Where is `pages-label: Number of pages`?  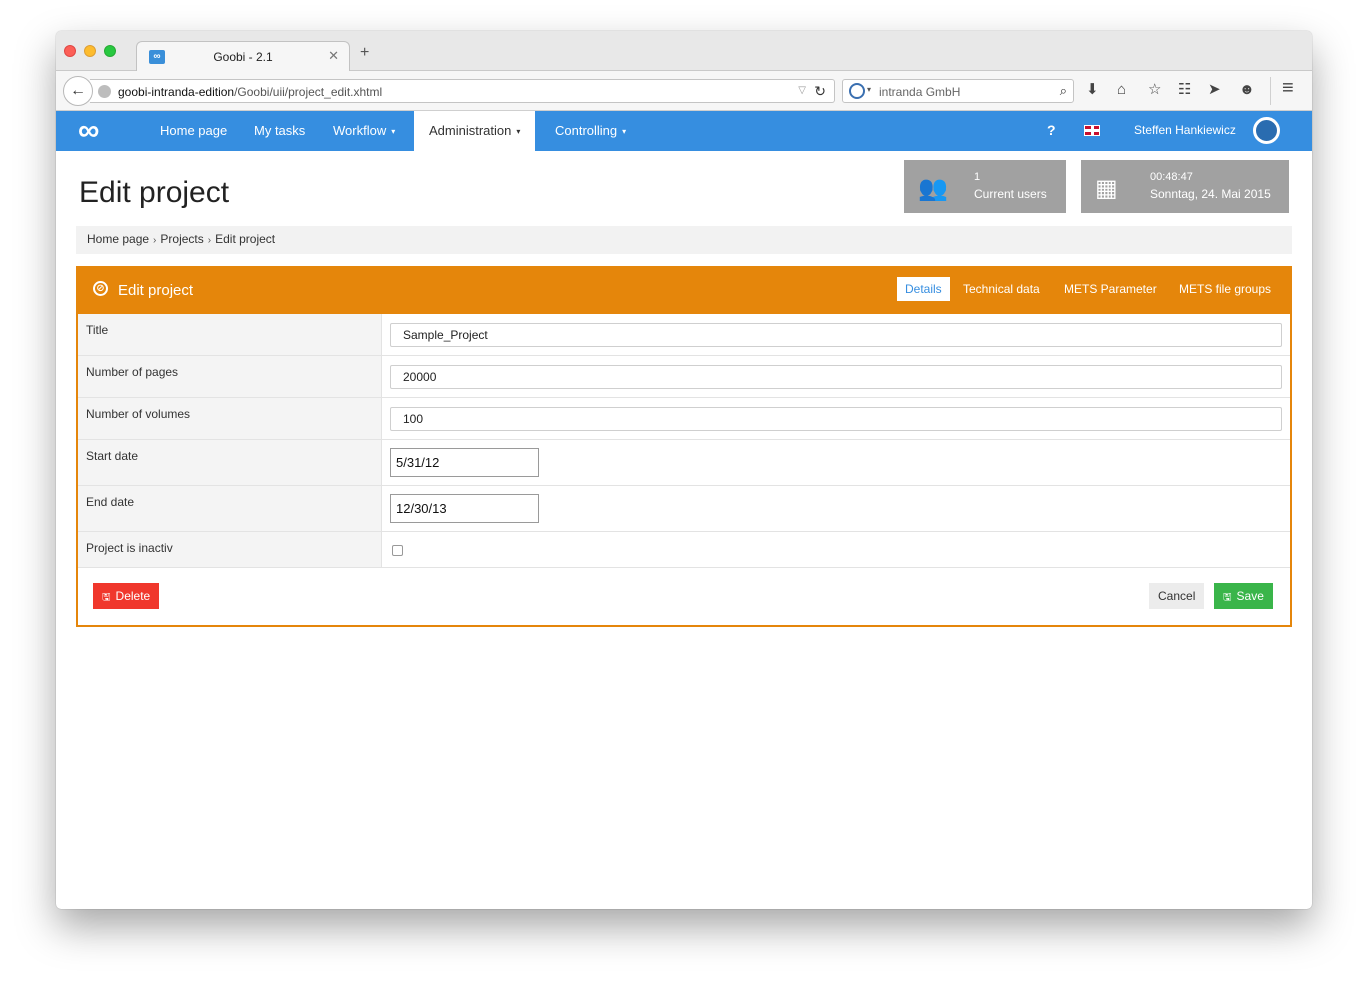 pages-label: Number of pages is located at coordinates (230, 376).